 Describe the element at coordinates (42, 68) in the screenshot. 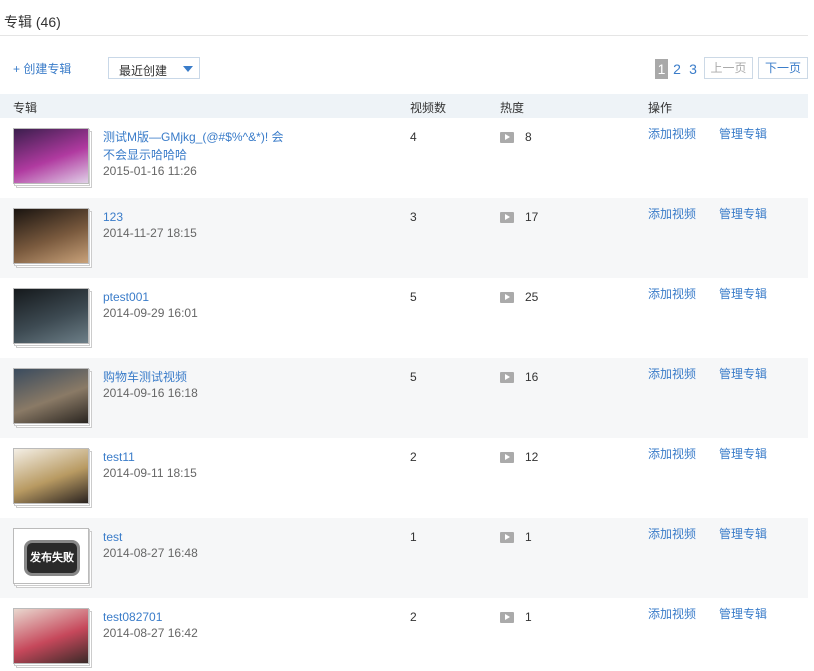

I see `create-album-button: + 创建专辑` at that location.